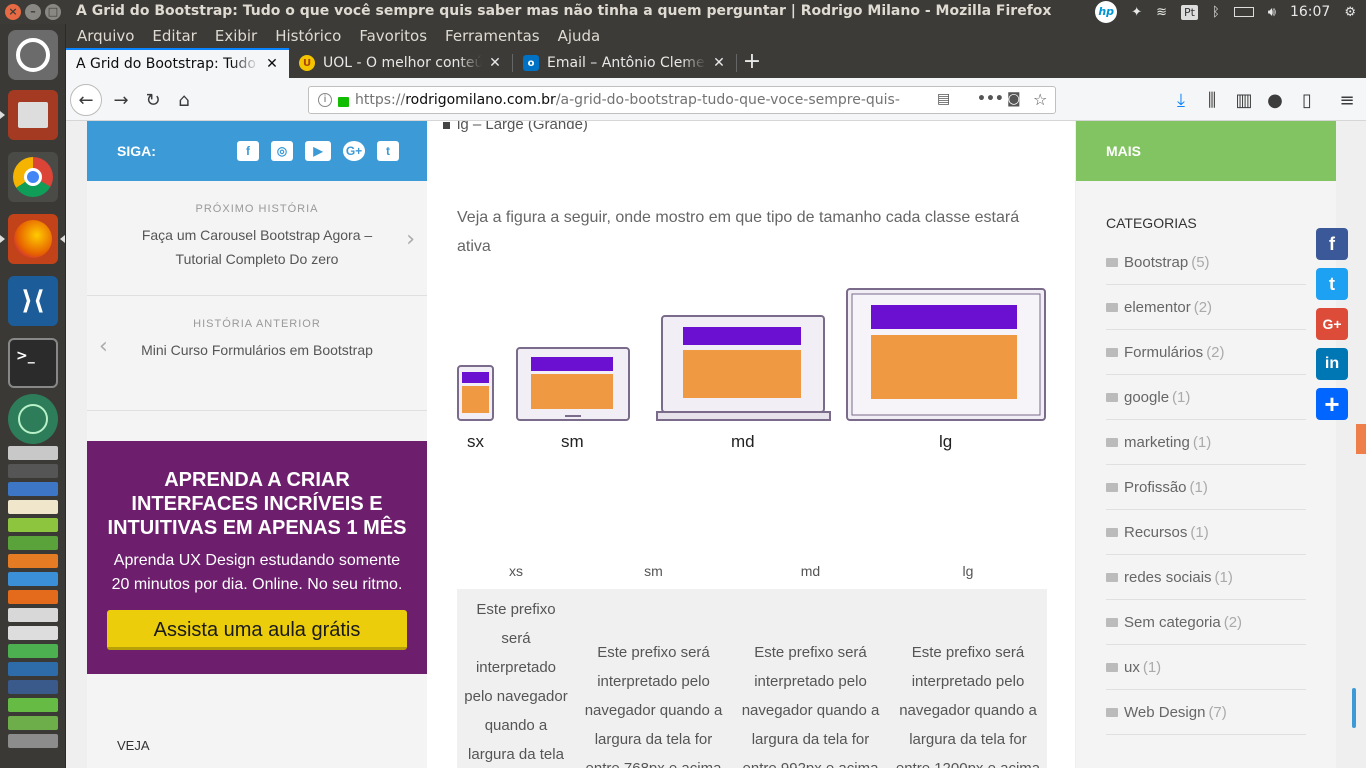  What do you see at coordinates (1243, 12) in the screenshot?
I see `battery-icon` at bounding box center [1243, 12].